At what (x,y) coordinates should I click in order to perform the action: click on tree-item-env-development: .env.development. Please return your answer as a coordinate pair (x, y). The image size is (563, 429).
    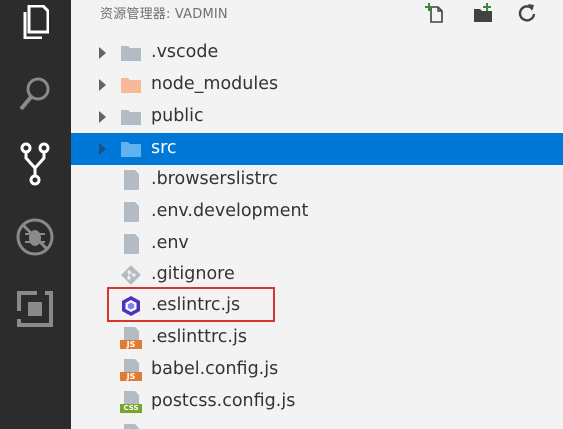
    Looking at the image, I should click on (317, 212).